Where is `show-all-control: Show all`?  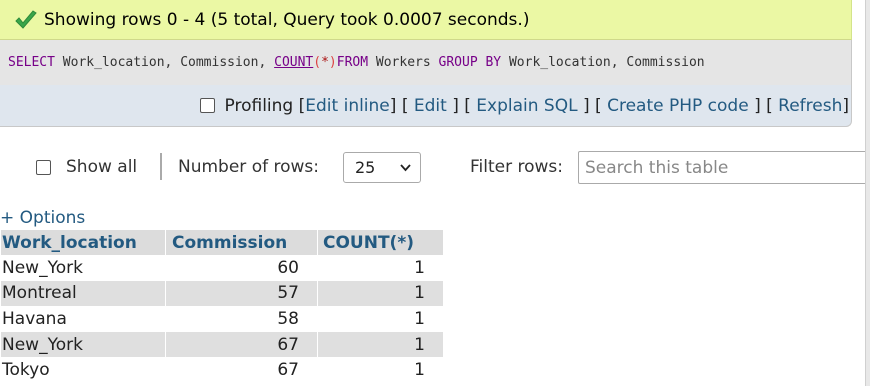
show-all-control: Show all is located at coordinates (86, 167).